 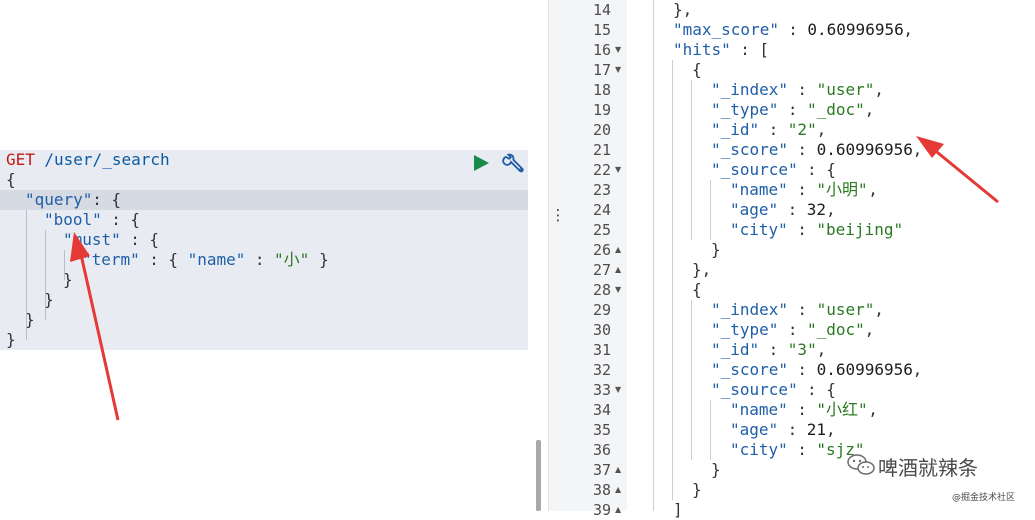 I want to click on response-code-line: "city" : "beijing", so click(x=802, y=230).